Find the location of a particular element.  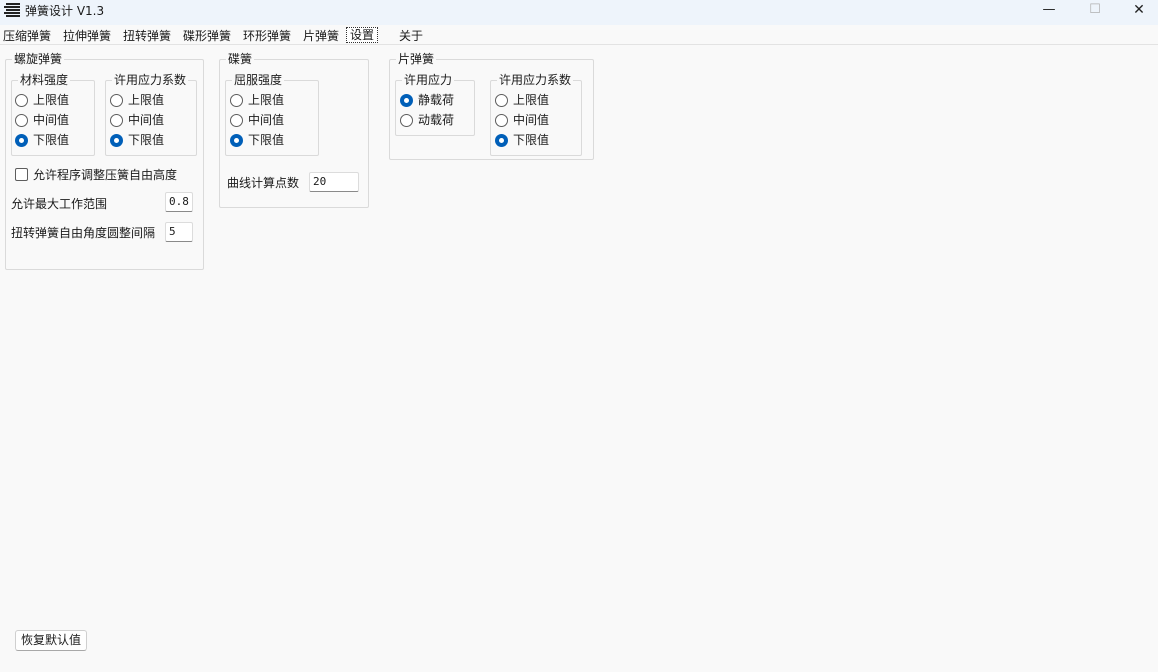

tab-torsion-spring: 扭转弹簧 is located at coordinates (147, 36).